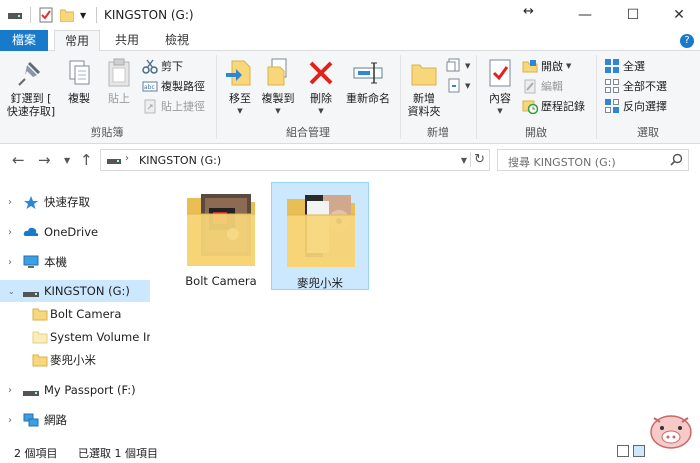 The width and height of the screenshot is (700, 463). I want to click on folder-bolt-camera: Bolt Camera, so click(221, 236).